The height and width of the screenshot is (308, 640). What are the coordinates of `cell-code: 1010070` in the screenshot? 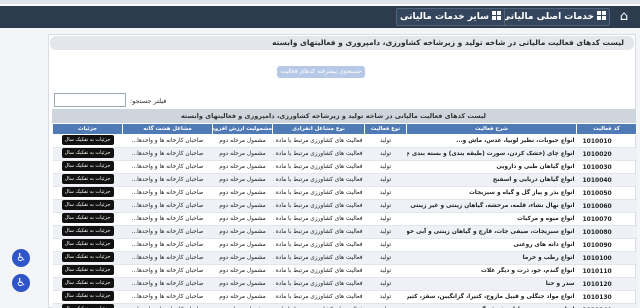 It's located at (606, 219).